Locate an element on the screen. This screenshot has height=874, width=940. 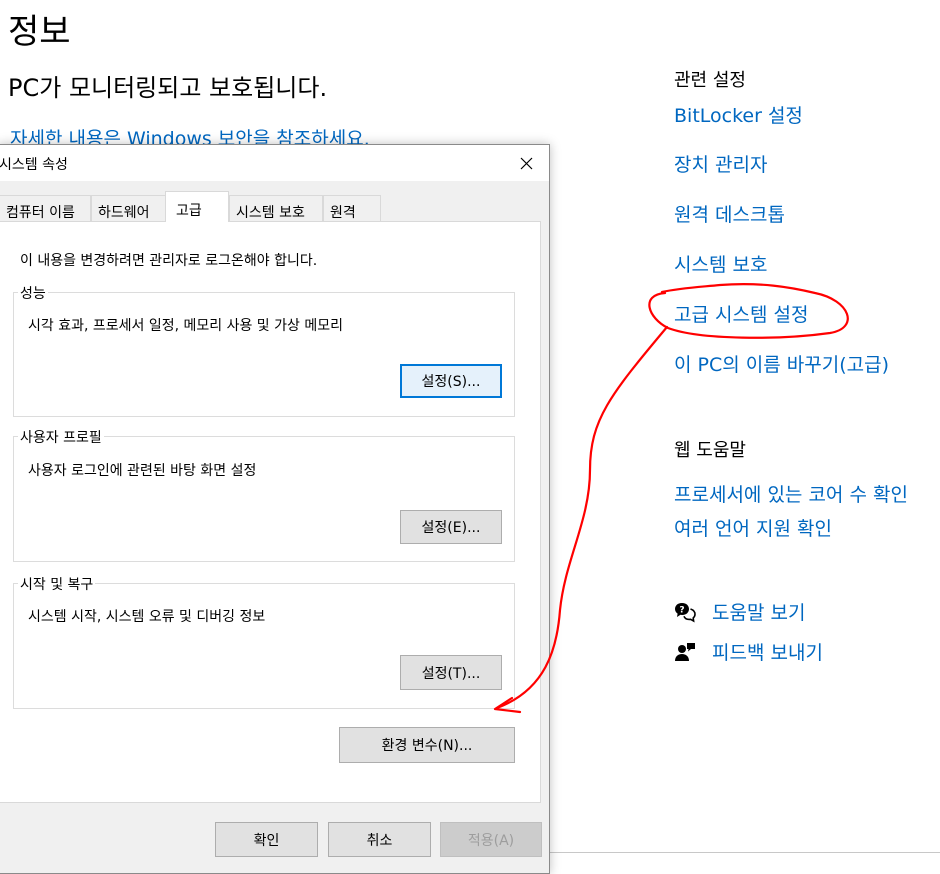
page-title: 정보 is located at coordinates (39, 32).